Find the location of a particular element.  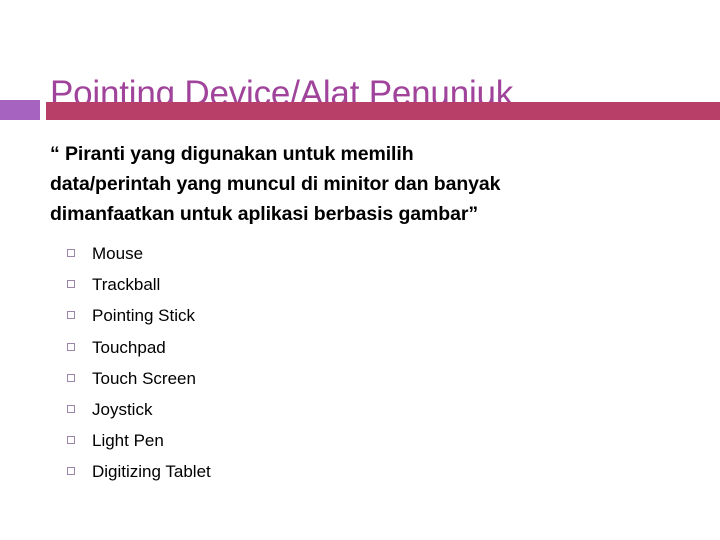

list-item-label: Joystick is located at coordinates (122, 409).